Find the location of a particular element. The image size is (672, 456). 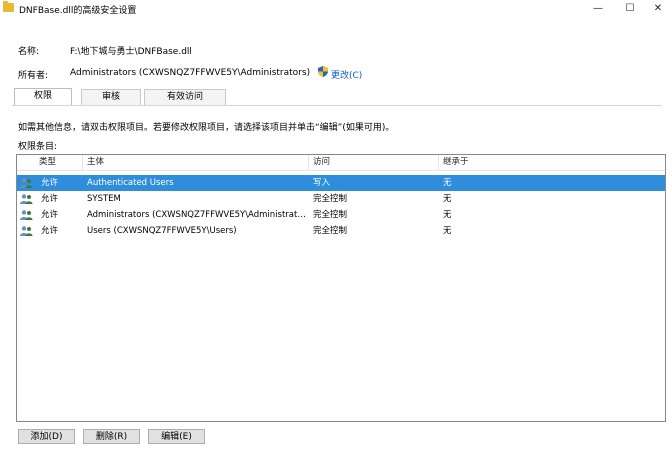

remove-button: 删除(R) is located at coordinates (111, 436).